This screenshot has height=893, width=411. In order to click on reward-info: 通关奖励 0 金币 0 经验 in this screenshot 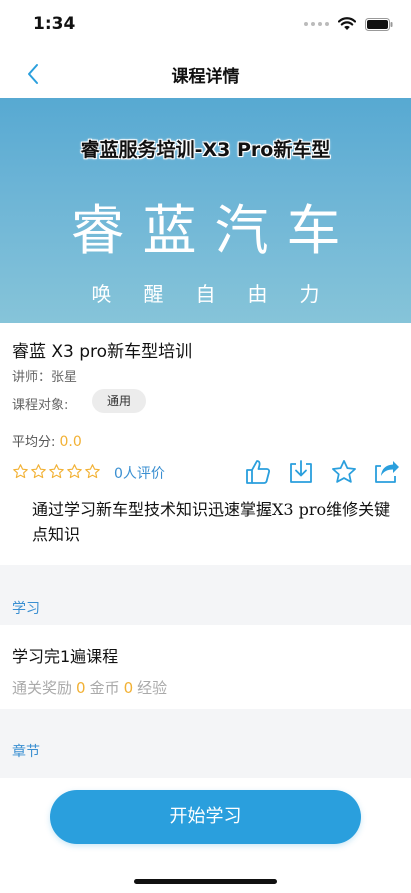, I will do `click(89, 687)`.